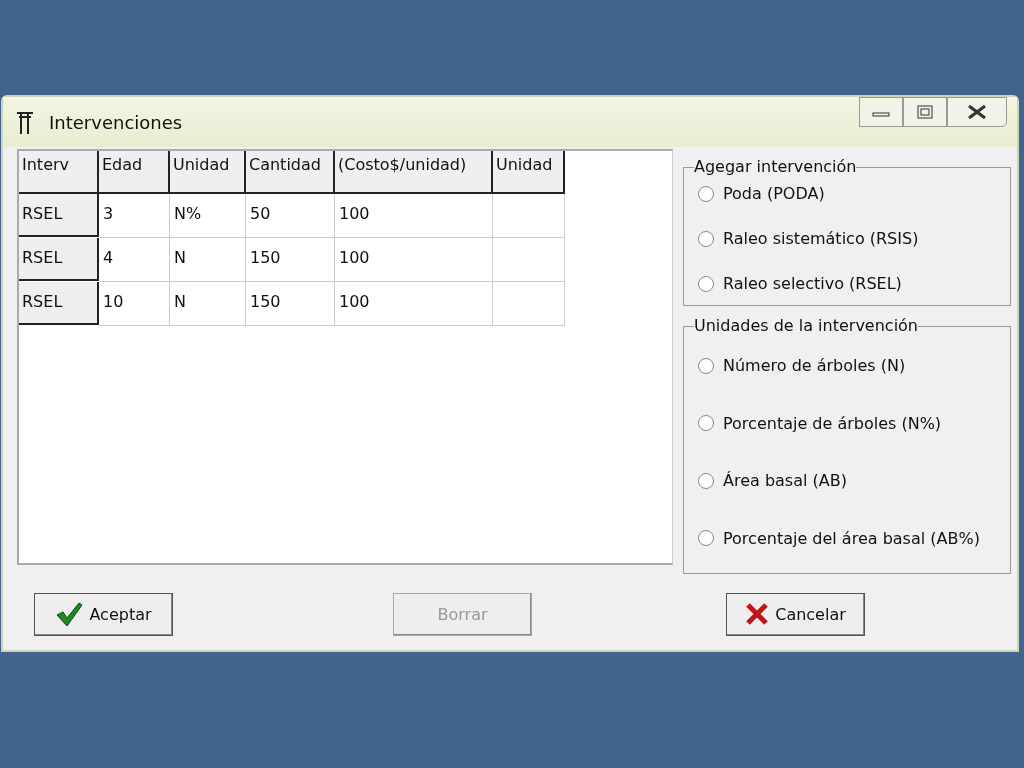 This screenshot has width=1024, height=768. What do you see at coordinates (795, 614) in the screenshot?
I see `cancel-button: Cancelar` at bounding box center [795, 614].